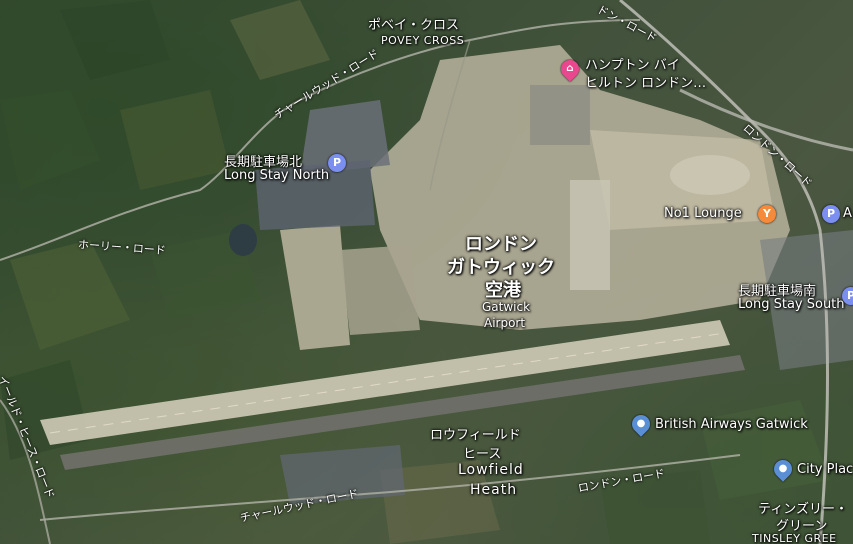  What do you see at coordinates (791, 304) in the screenshot?
I see `long-stay-south-label-en: Long Stay South` at bounding box center [791, 304].